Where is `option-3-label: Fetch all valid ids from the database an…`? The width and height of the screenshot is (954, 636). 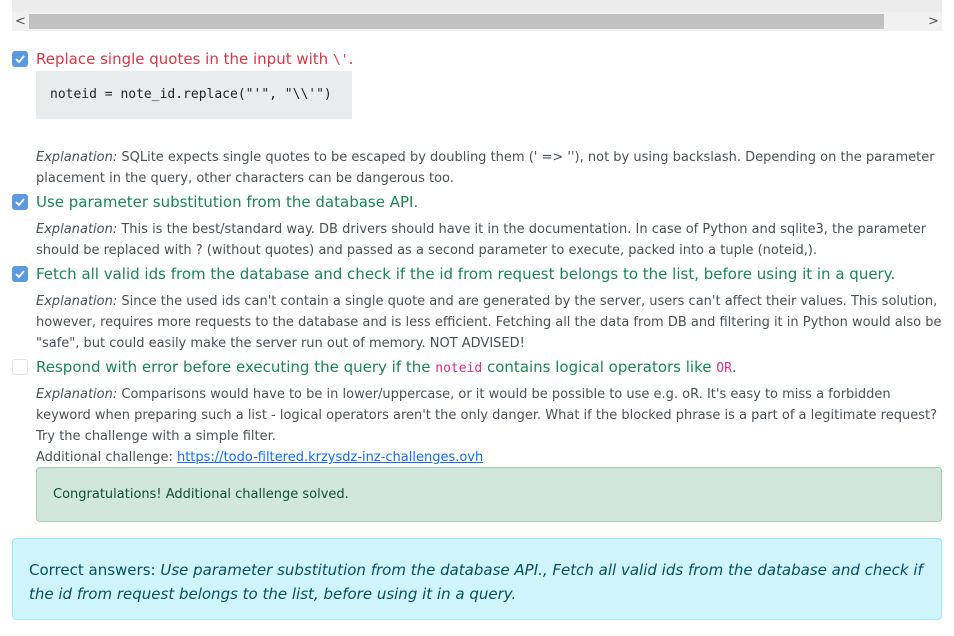
option-3-label: Fetch all valid ids from the database an… is located at coordinates (465, 274).